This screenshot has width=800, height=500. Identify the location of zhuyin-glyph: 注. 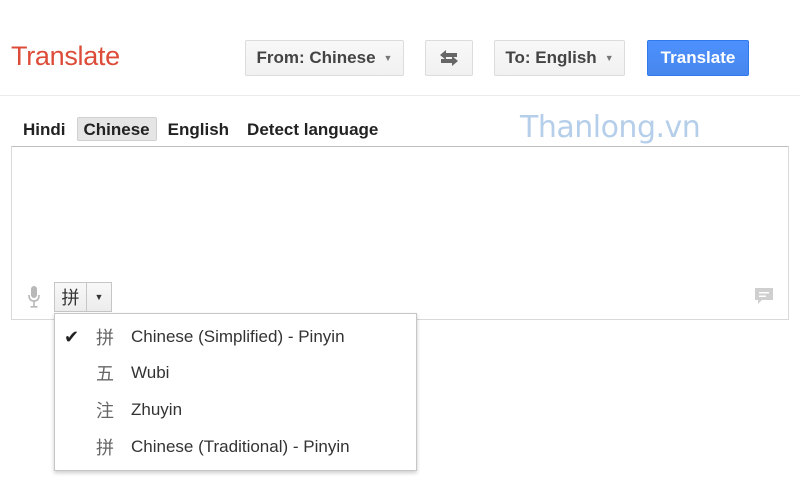
(105, 411).